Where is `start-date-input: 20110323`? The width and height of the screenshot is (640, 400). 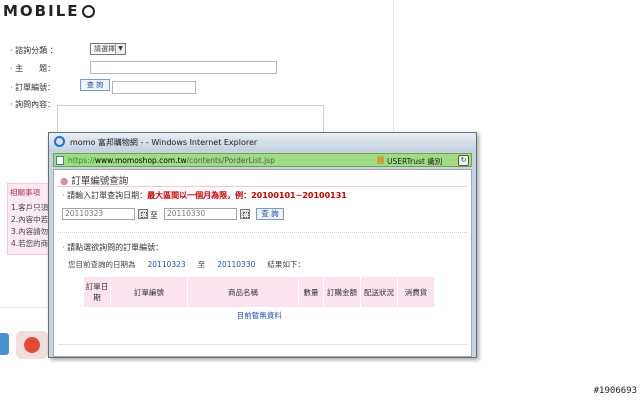
start-date-input: 20110323 is located at coordinates (98, 214).